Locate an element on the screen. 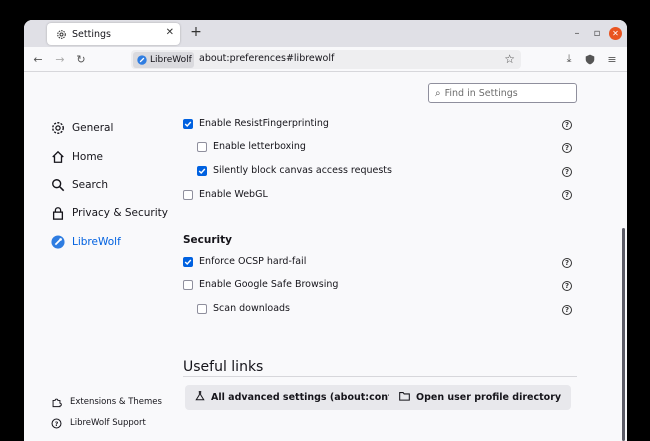 The height and width of the screenshot is (441, 650). sidebar-item-privacy: Privacy & Security is located at coordinates (109, 213).